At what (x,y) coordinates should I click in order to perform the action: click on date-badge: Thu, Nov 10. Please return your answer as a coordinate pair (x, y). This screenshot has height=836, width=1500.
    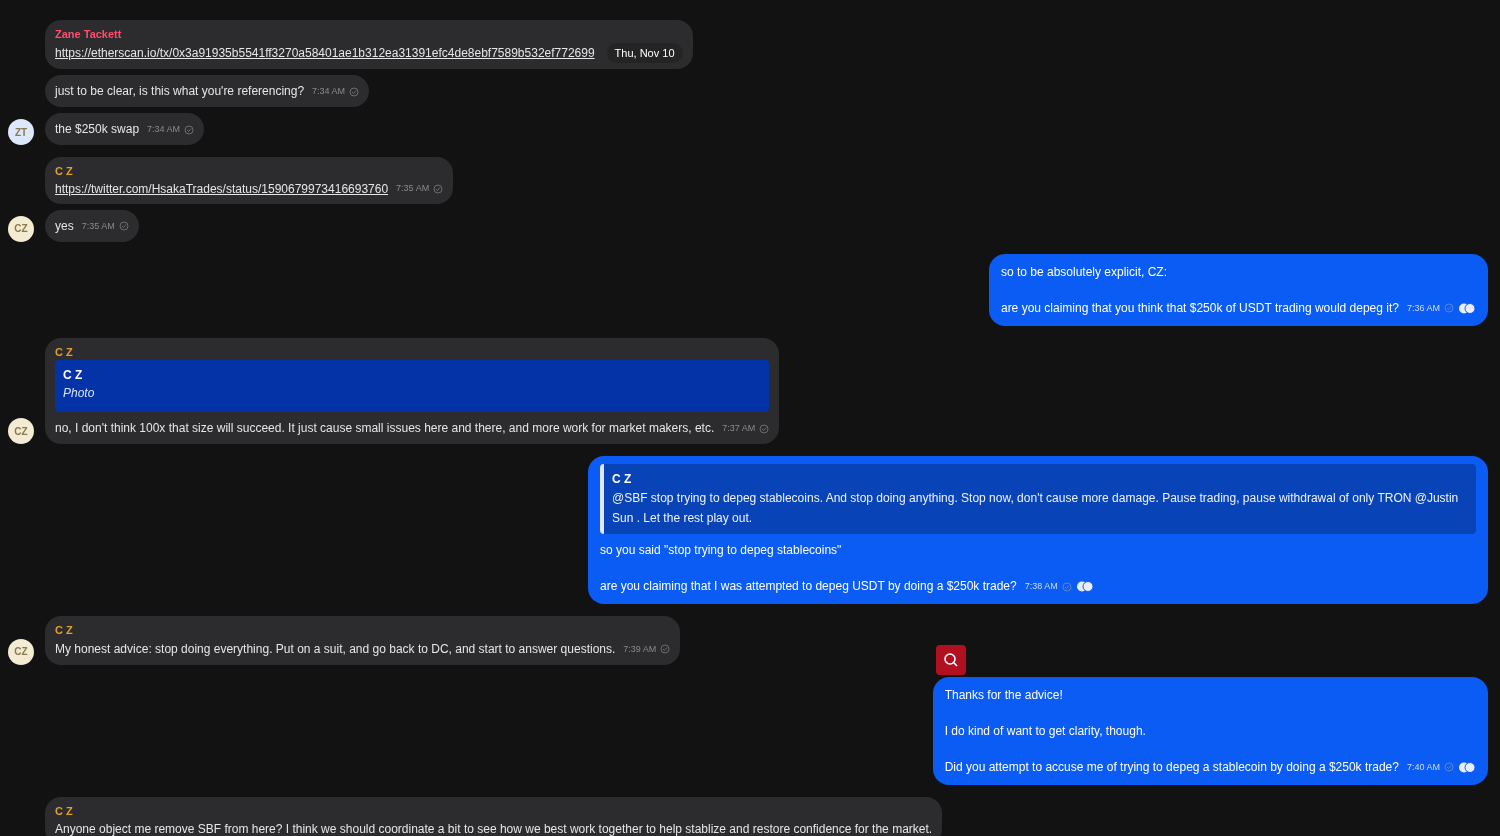
    Looking at the image, I should click on (644, 52).